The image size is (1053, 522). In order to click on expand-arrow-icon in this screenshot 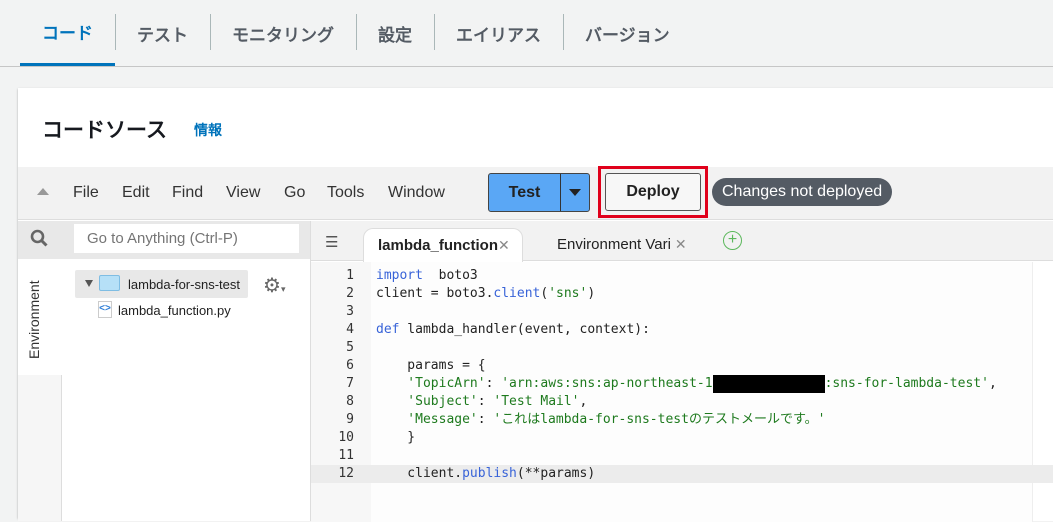, I will do `click(89, 283)`.